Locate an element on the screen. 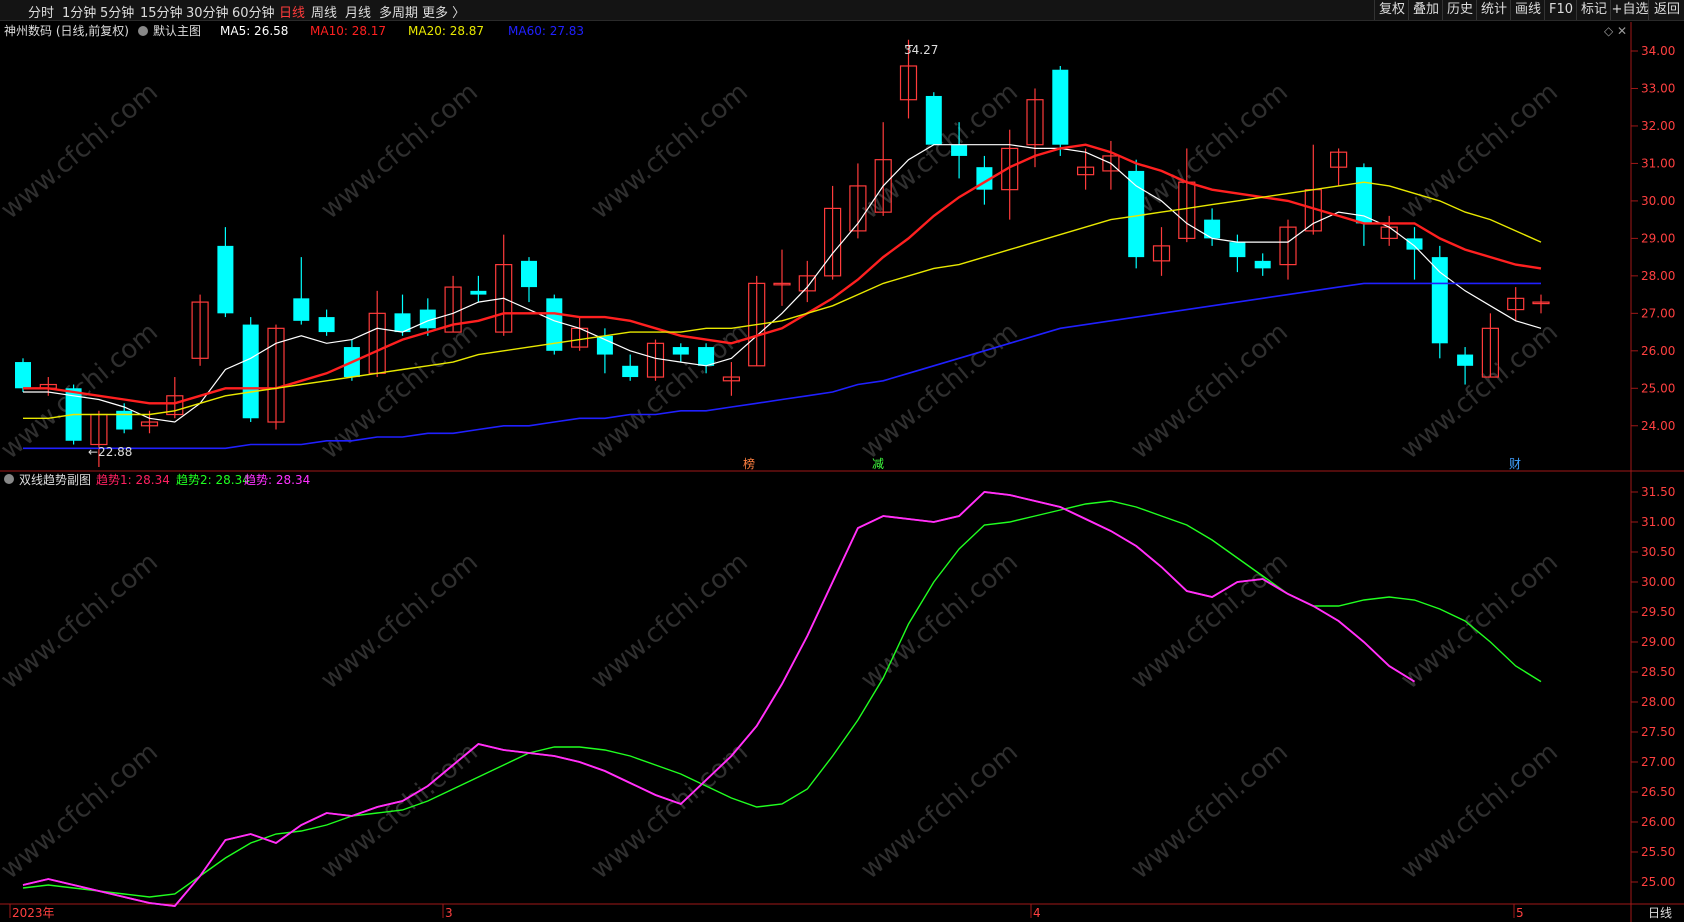 The image size is (1684, 922). watermark-5: www.cfchi.com is located at coordinates (1479, 151).